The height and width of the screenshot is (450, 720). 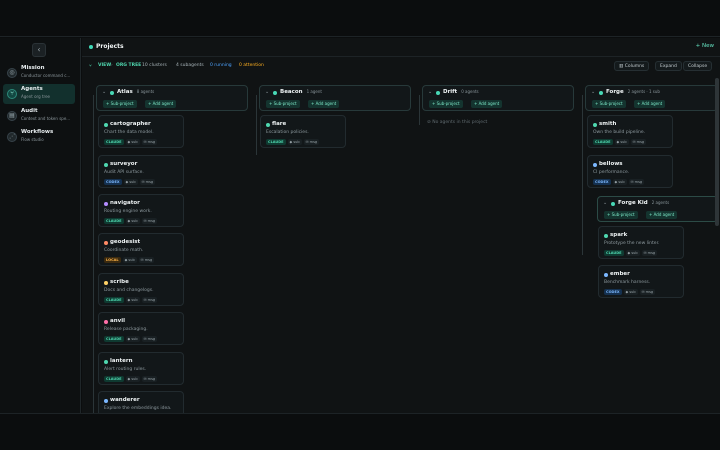 What do you see at coordinates (91, 47) in the screenshot?
I see `projects-dot-icon` at bounding box center [91, 47].